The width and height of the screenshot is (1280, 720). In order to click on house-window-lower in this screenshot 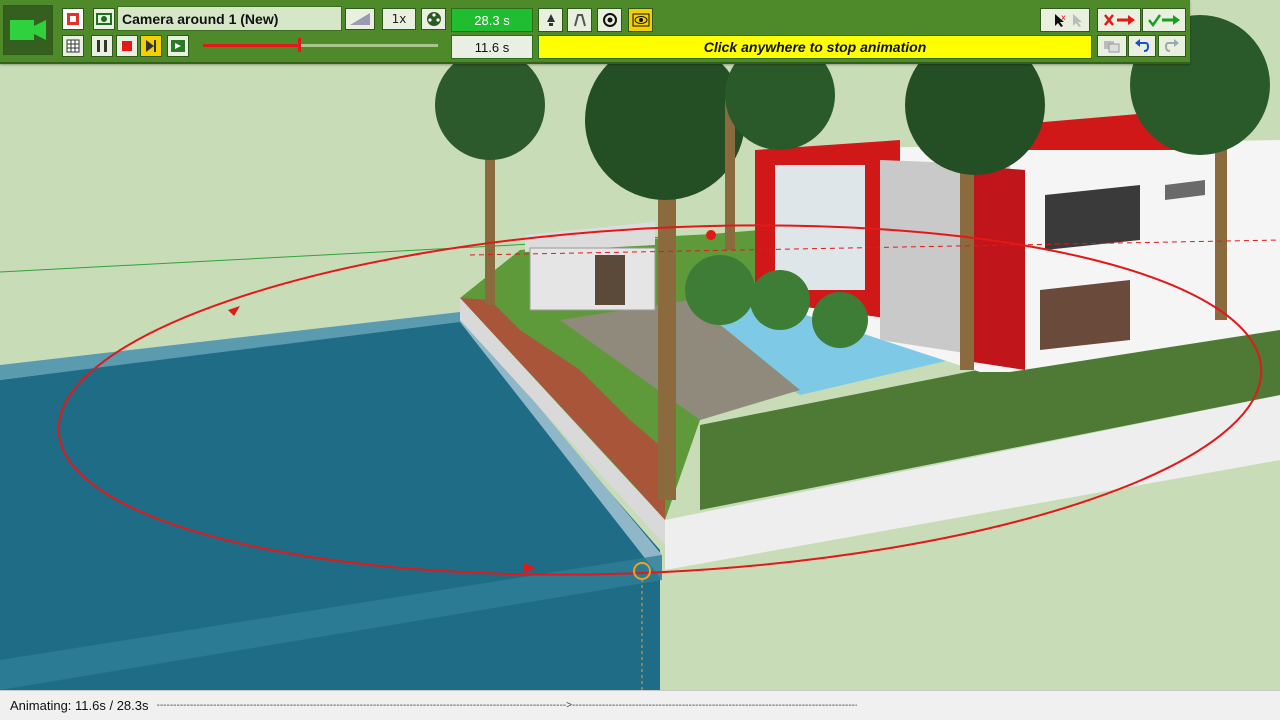, I will do `click(1085, 315)`.